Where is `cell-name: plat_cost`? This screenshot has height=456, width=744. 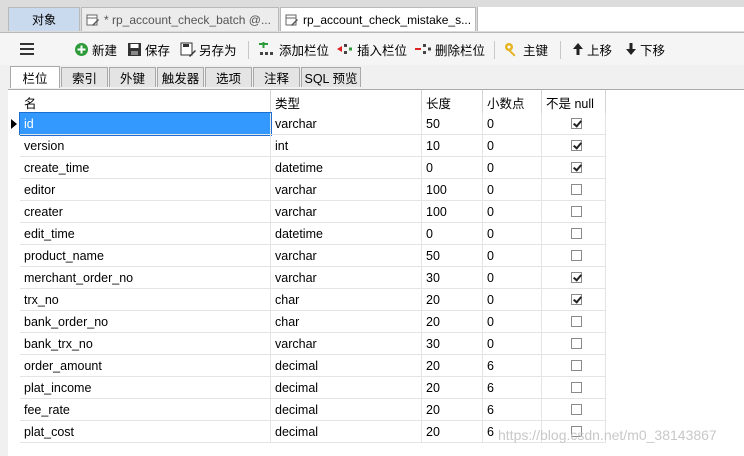 cell-name: plat_cost is located at coordinates (145, 432).